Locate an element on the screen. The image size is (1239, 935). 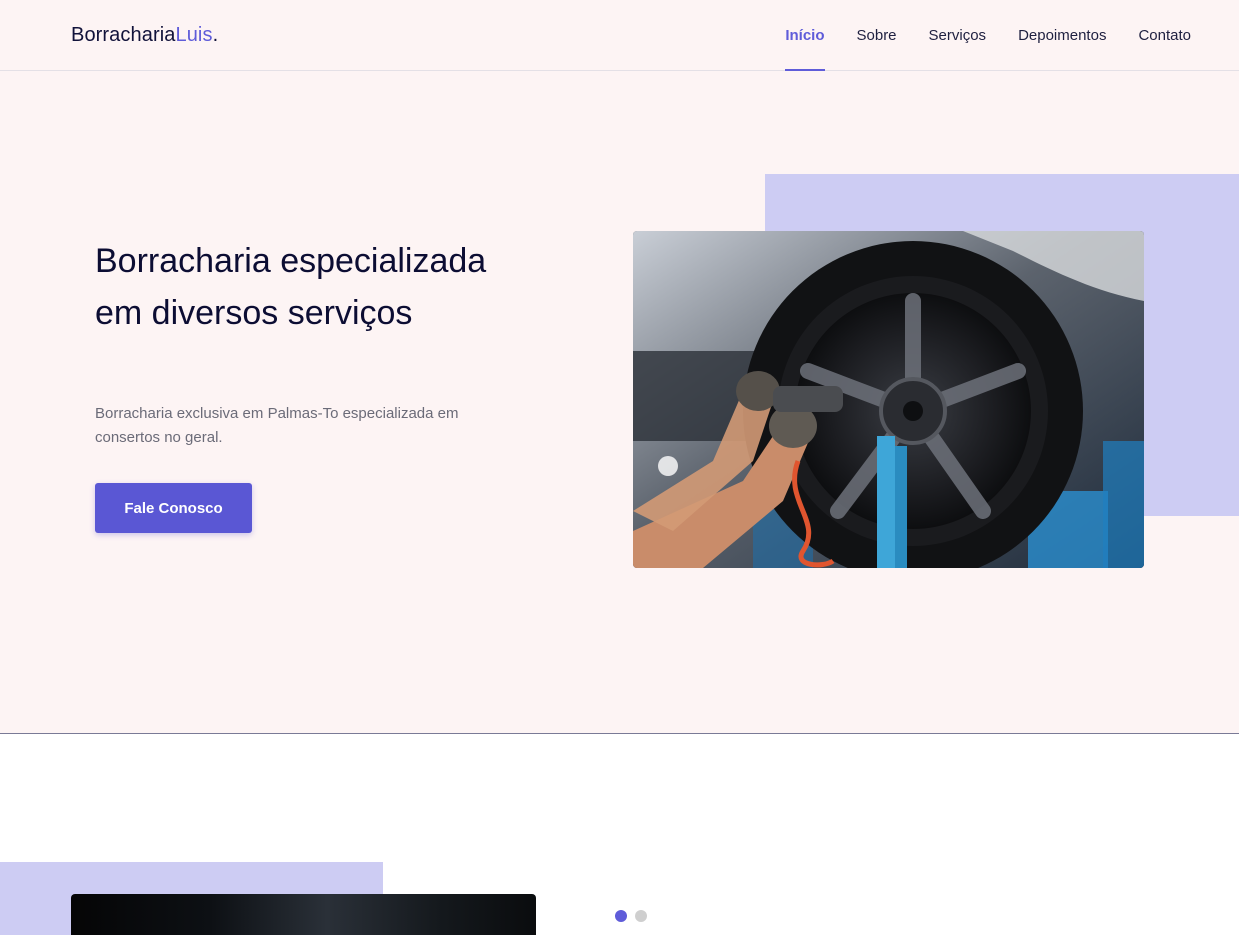
about-photo is located at coordinates (303, 914).